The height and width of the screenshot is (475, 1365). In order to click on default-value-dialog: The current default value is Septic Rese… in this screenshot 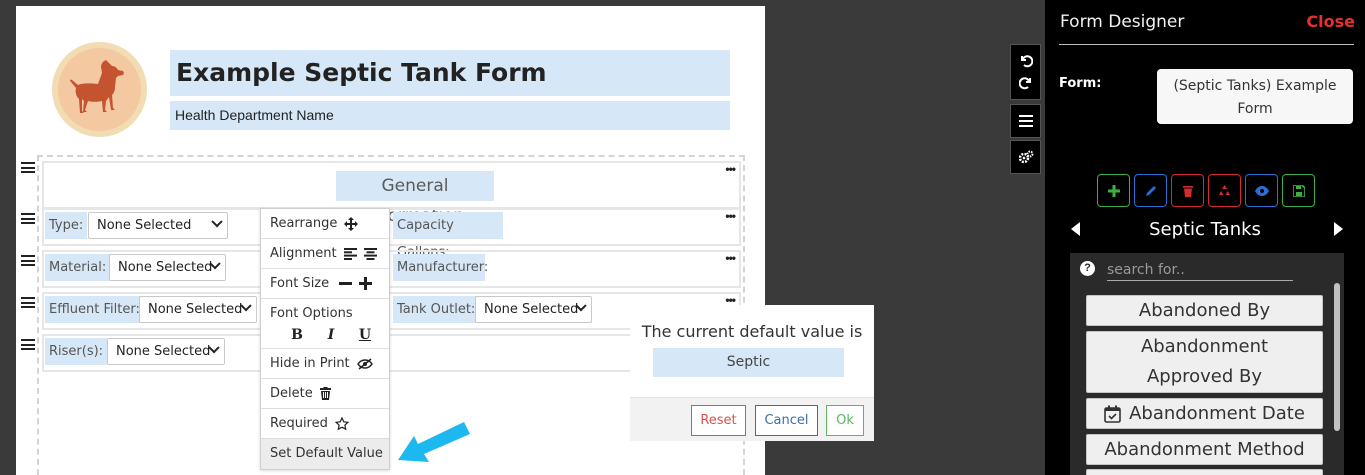, I will do `click(752, 373)`.